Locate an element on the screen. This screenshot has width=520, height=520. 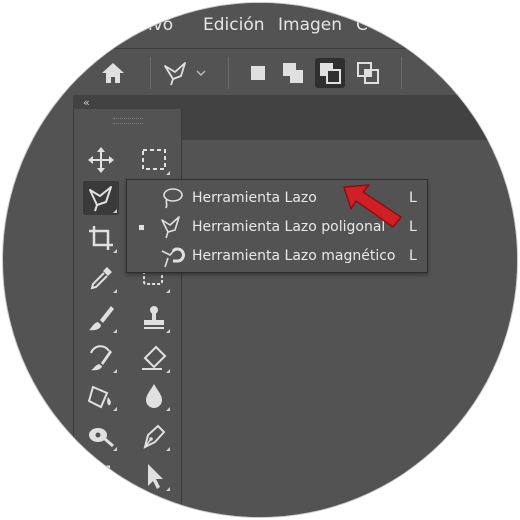
clone-stamp-tool is located at coordinates (154, 318).